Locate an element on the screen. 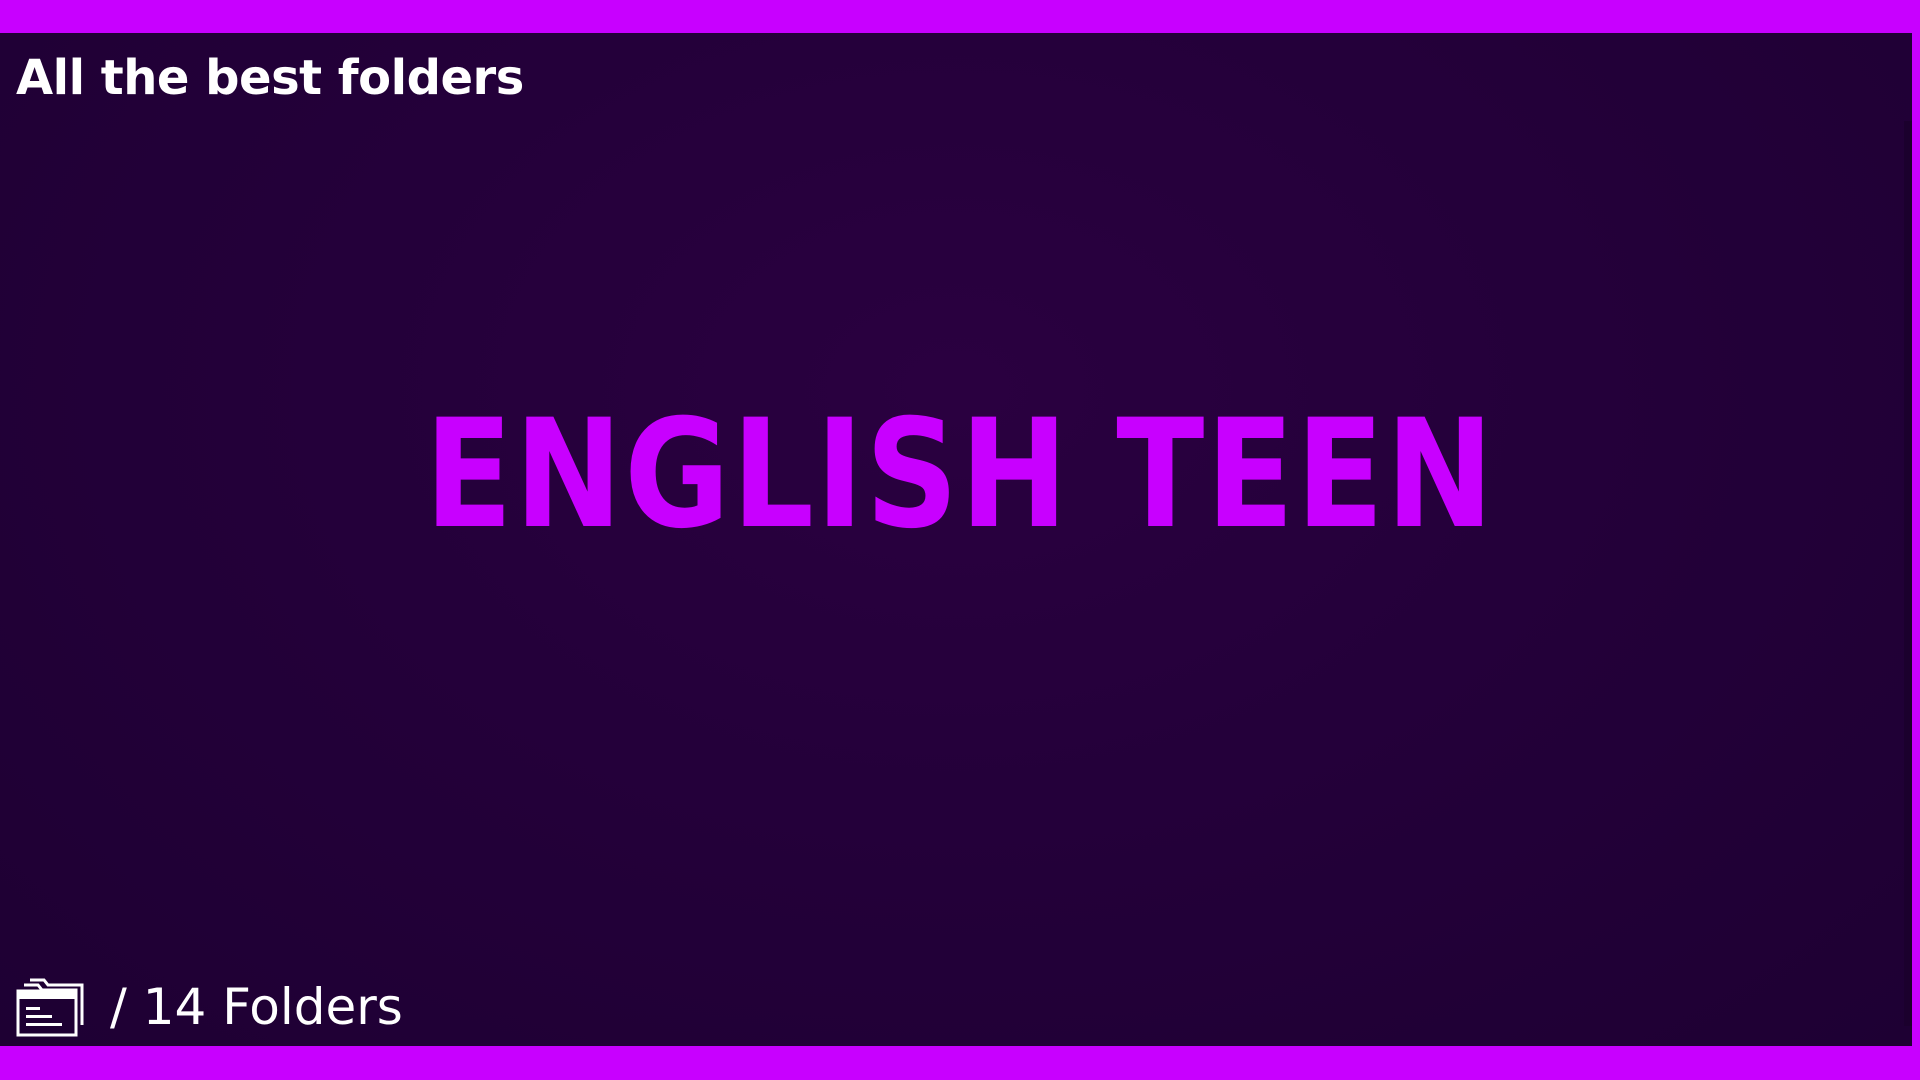 This screenshot has width=1920, height=1080. right-edge-strip is located at coordinates (1908, 573).